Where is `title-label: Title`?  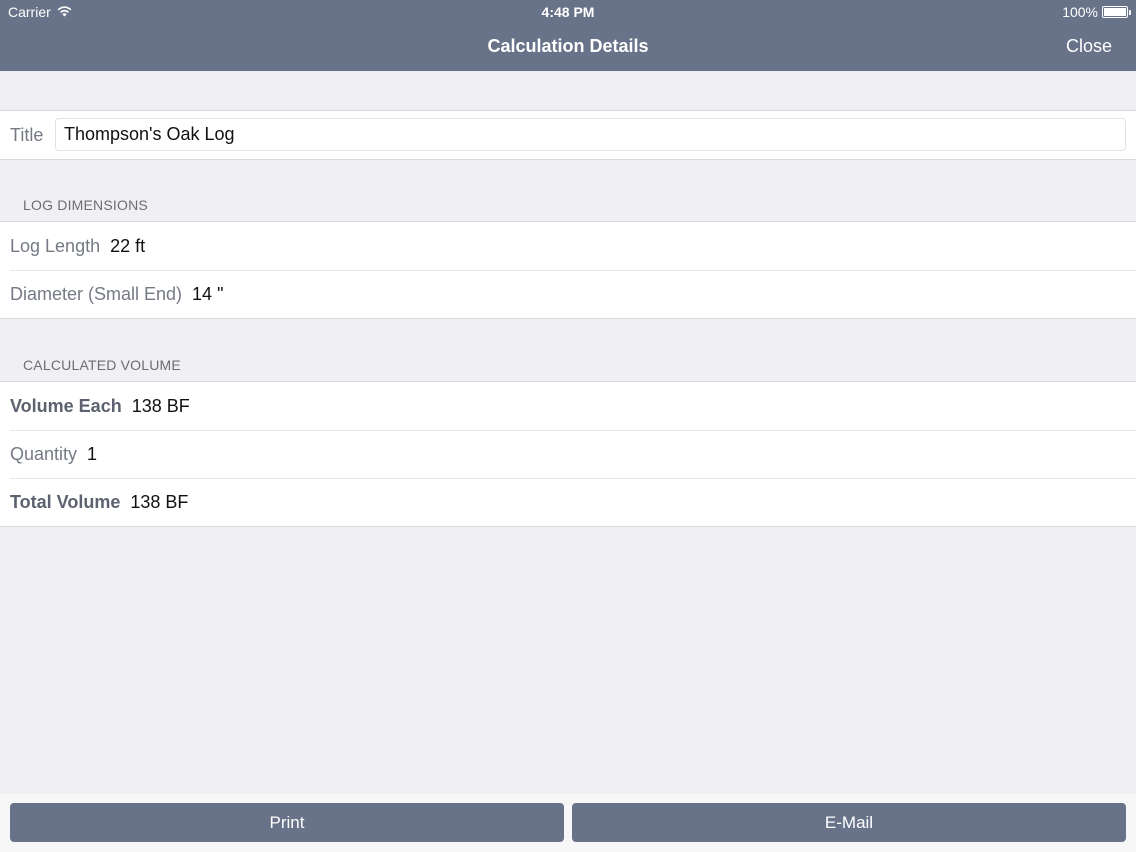
title-label: Title is located at coordinates (27, 134).